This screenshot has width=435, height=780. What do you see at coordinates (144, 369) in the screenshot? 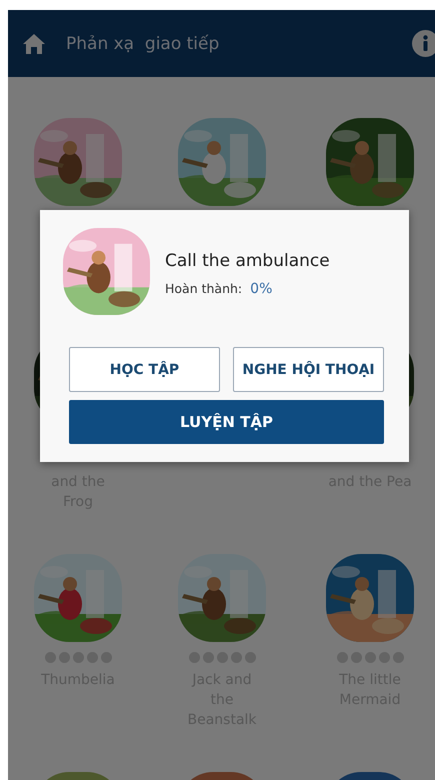
I see `mode-button: HỌC TẬP` at bounding box center [144, 369].